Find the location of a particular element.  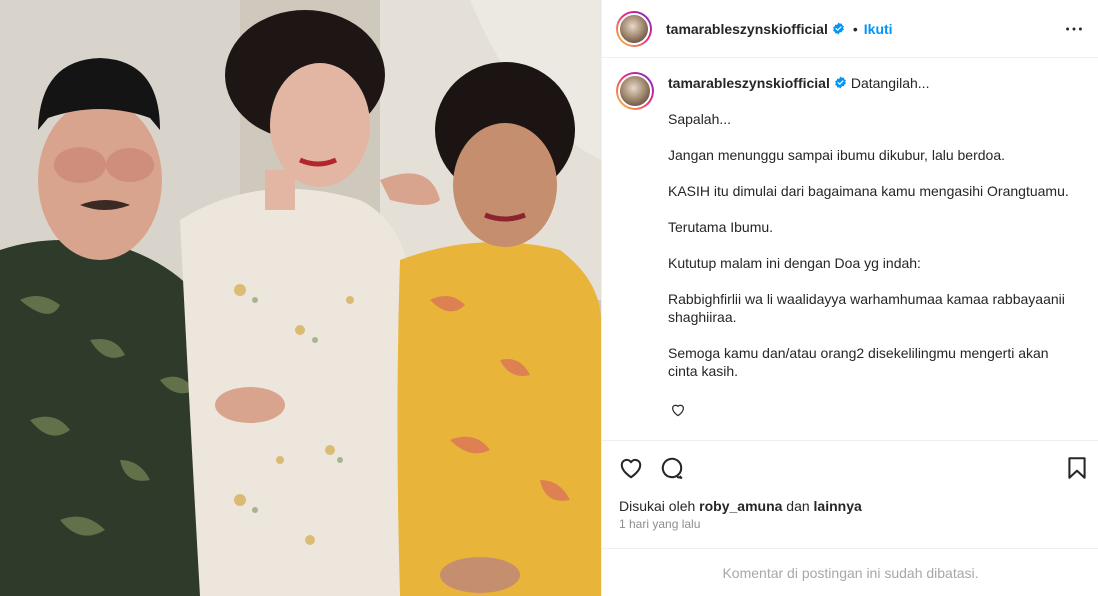

liked-by-user: roby_amuna is located at coordinates (740, 506).